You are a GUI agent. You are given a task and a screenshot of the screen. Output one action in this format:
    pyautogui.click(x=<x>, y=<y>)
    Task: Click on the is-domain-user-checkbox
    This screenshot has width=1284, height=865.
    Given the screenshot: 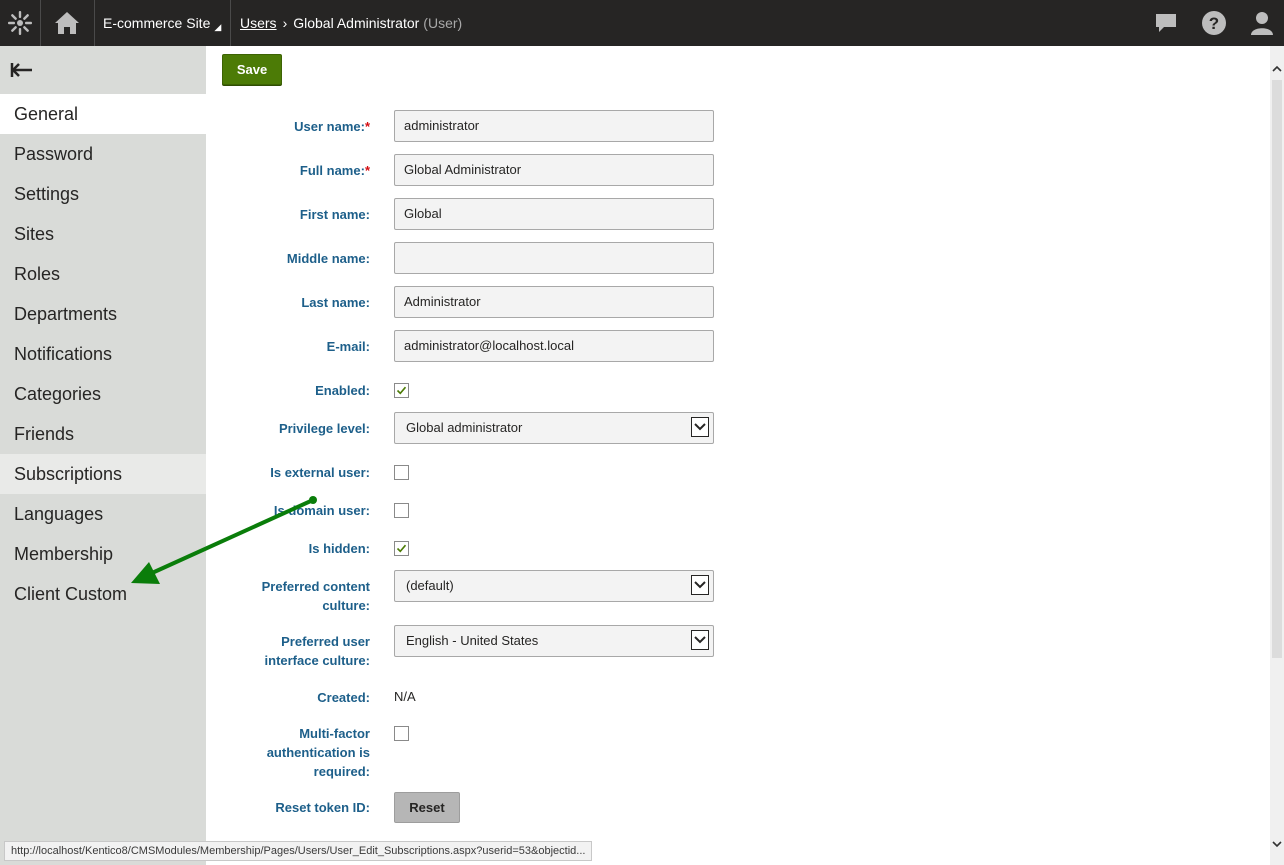 What is the action you would take?
    pyautogui.click(x=401, y=510)
    